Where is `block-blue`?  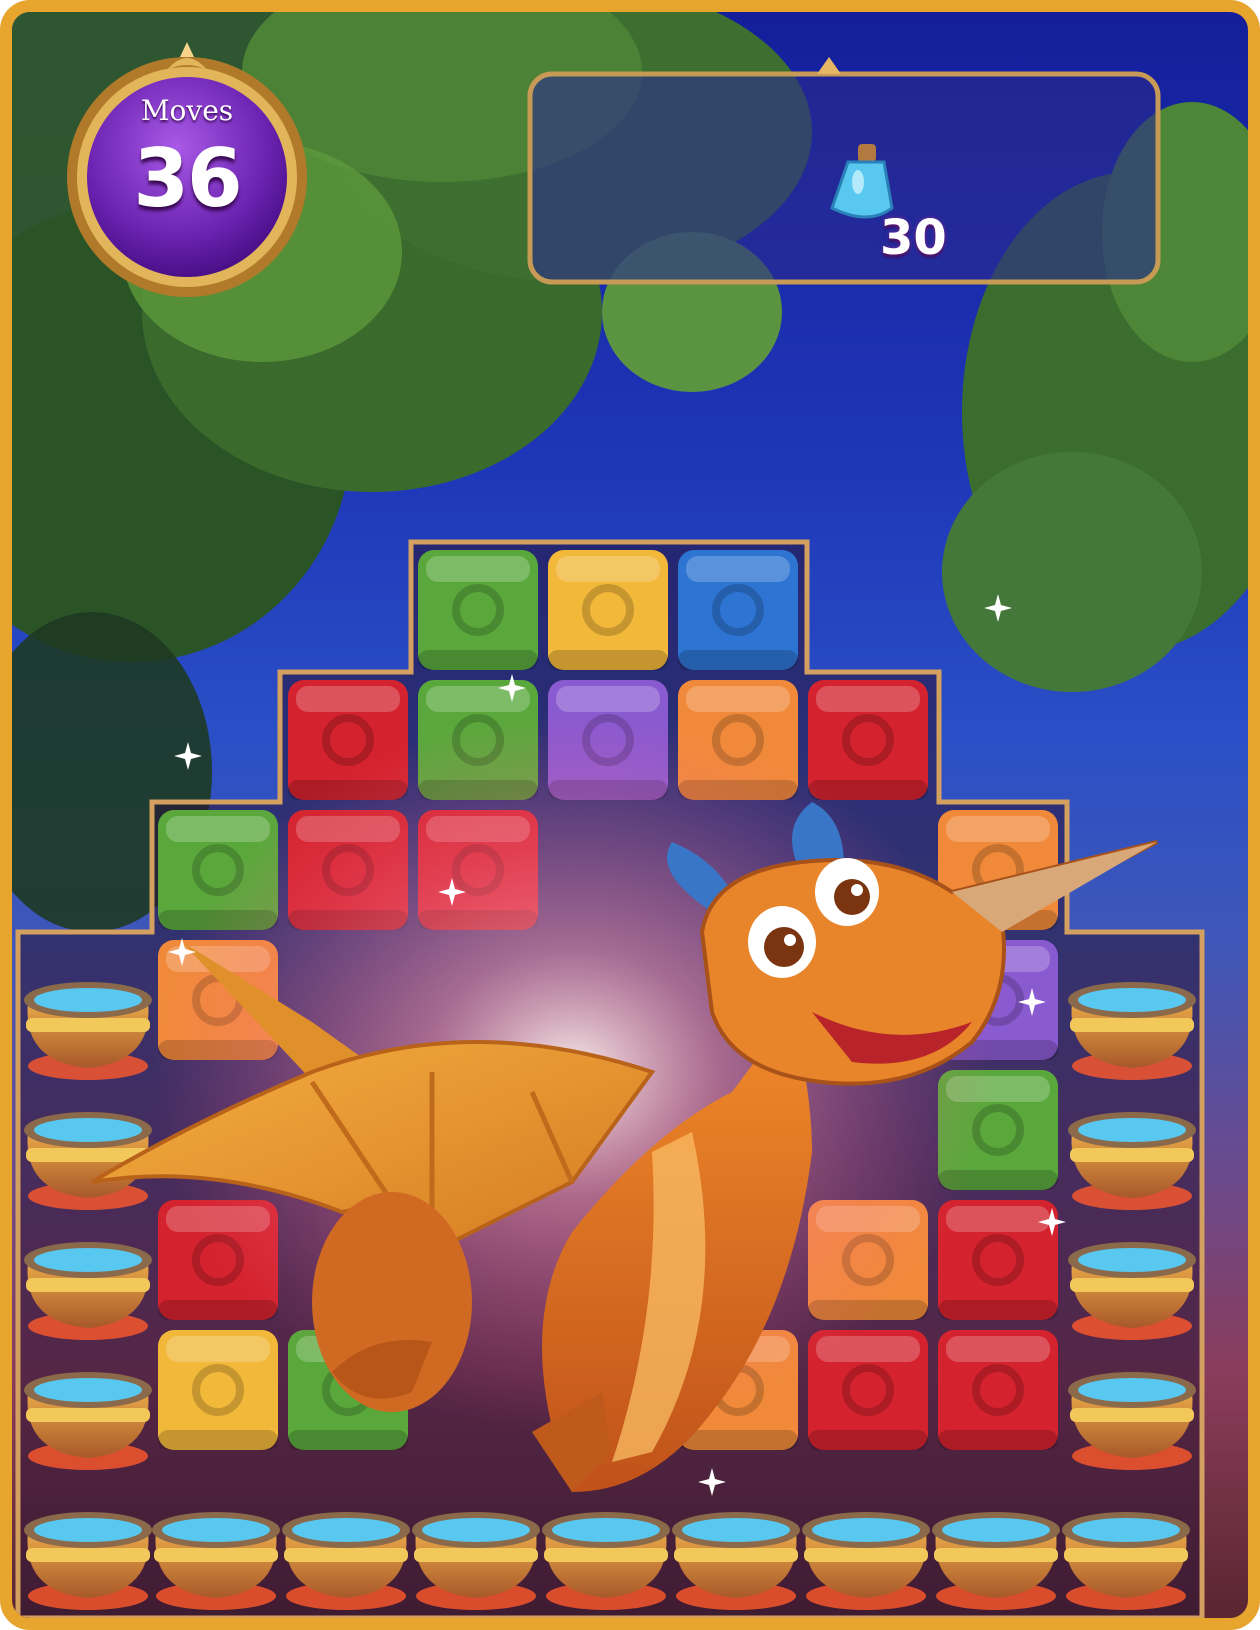
block-blue is located at coordinates (738, 610).